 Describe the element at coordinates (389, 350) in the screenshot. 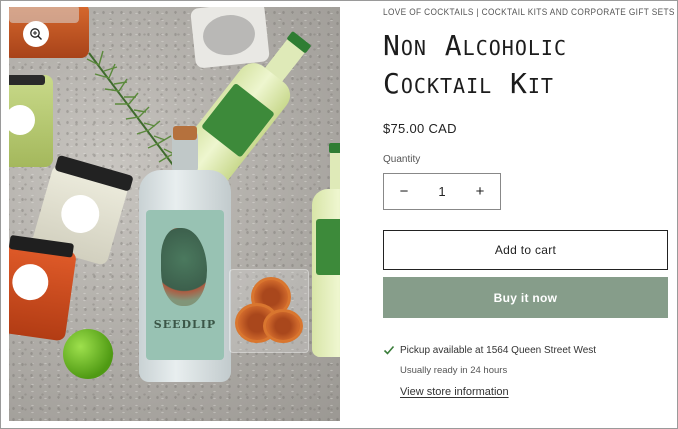

I see `checkmark-icon` at that location.